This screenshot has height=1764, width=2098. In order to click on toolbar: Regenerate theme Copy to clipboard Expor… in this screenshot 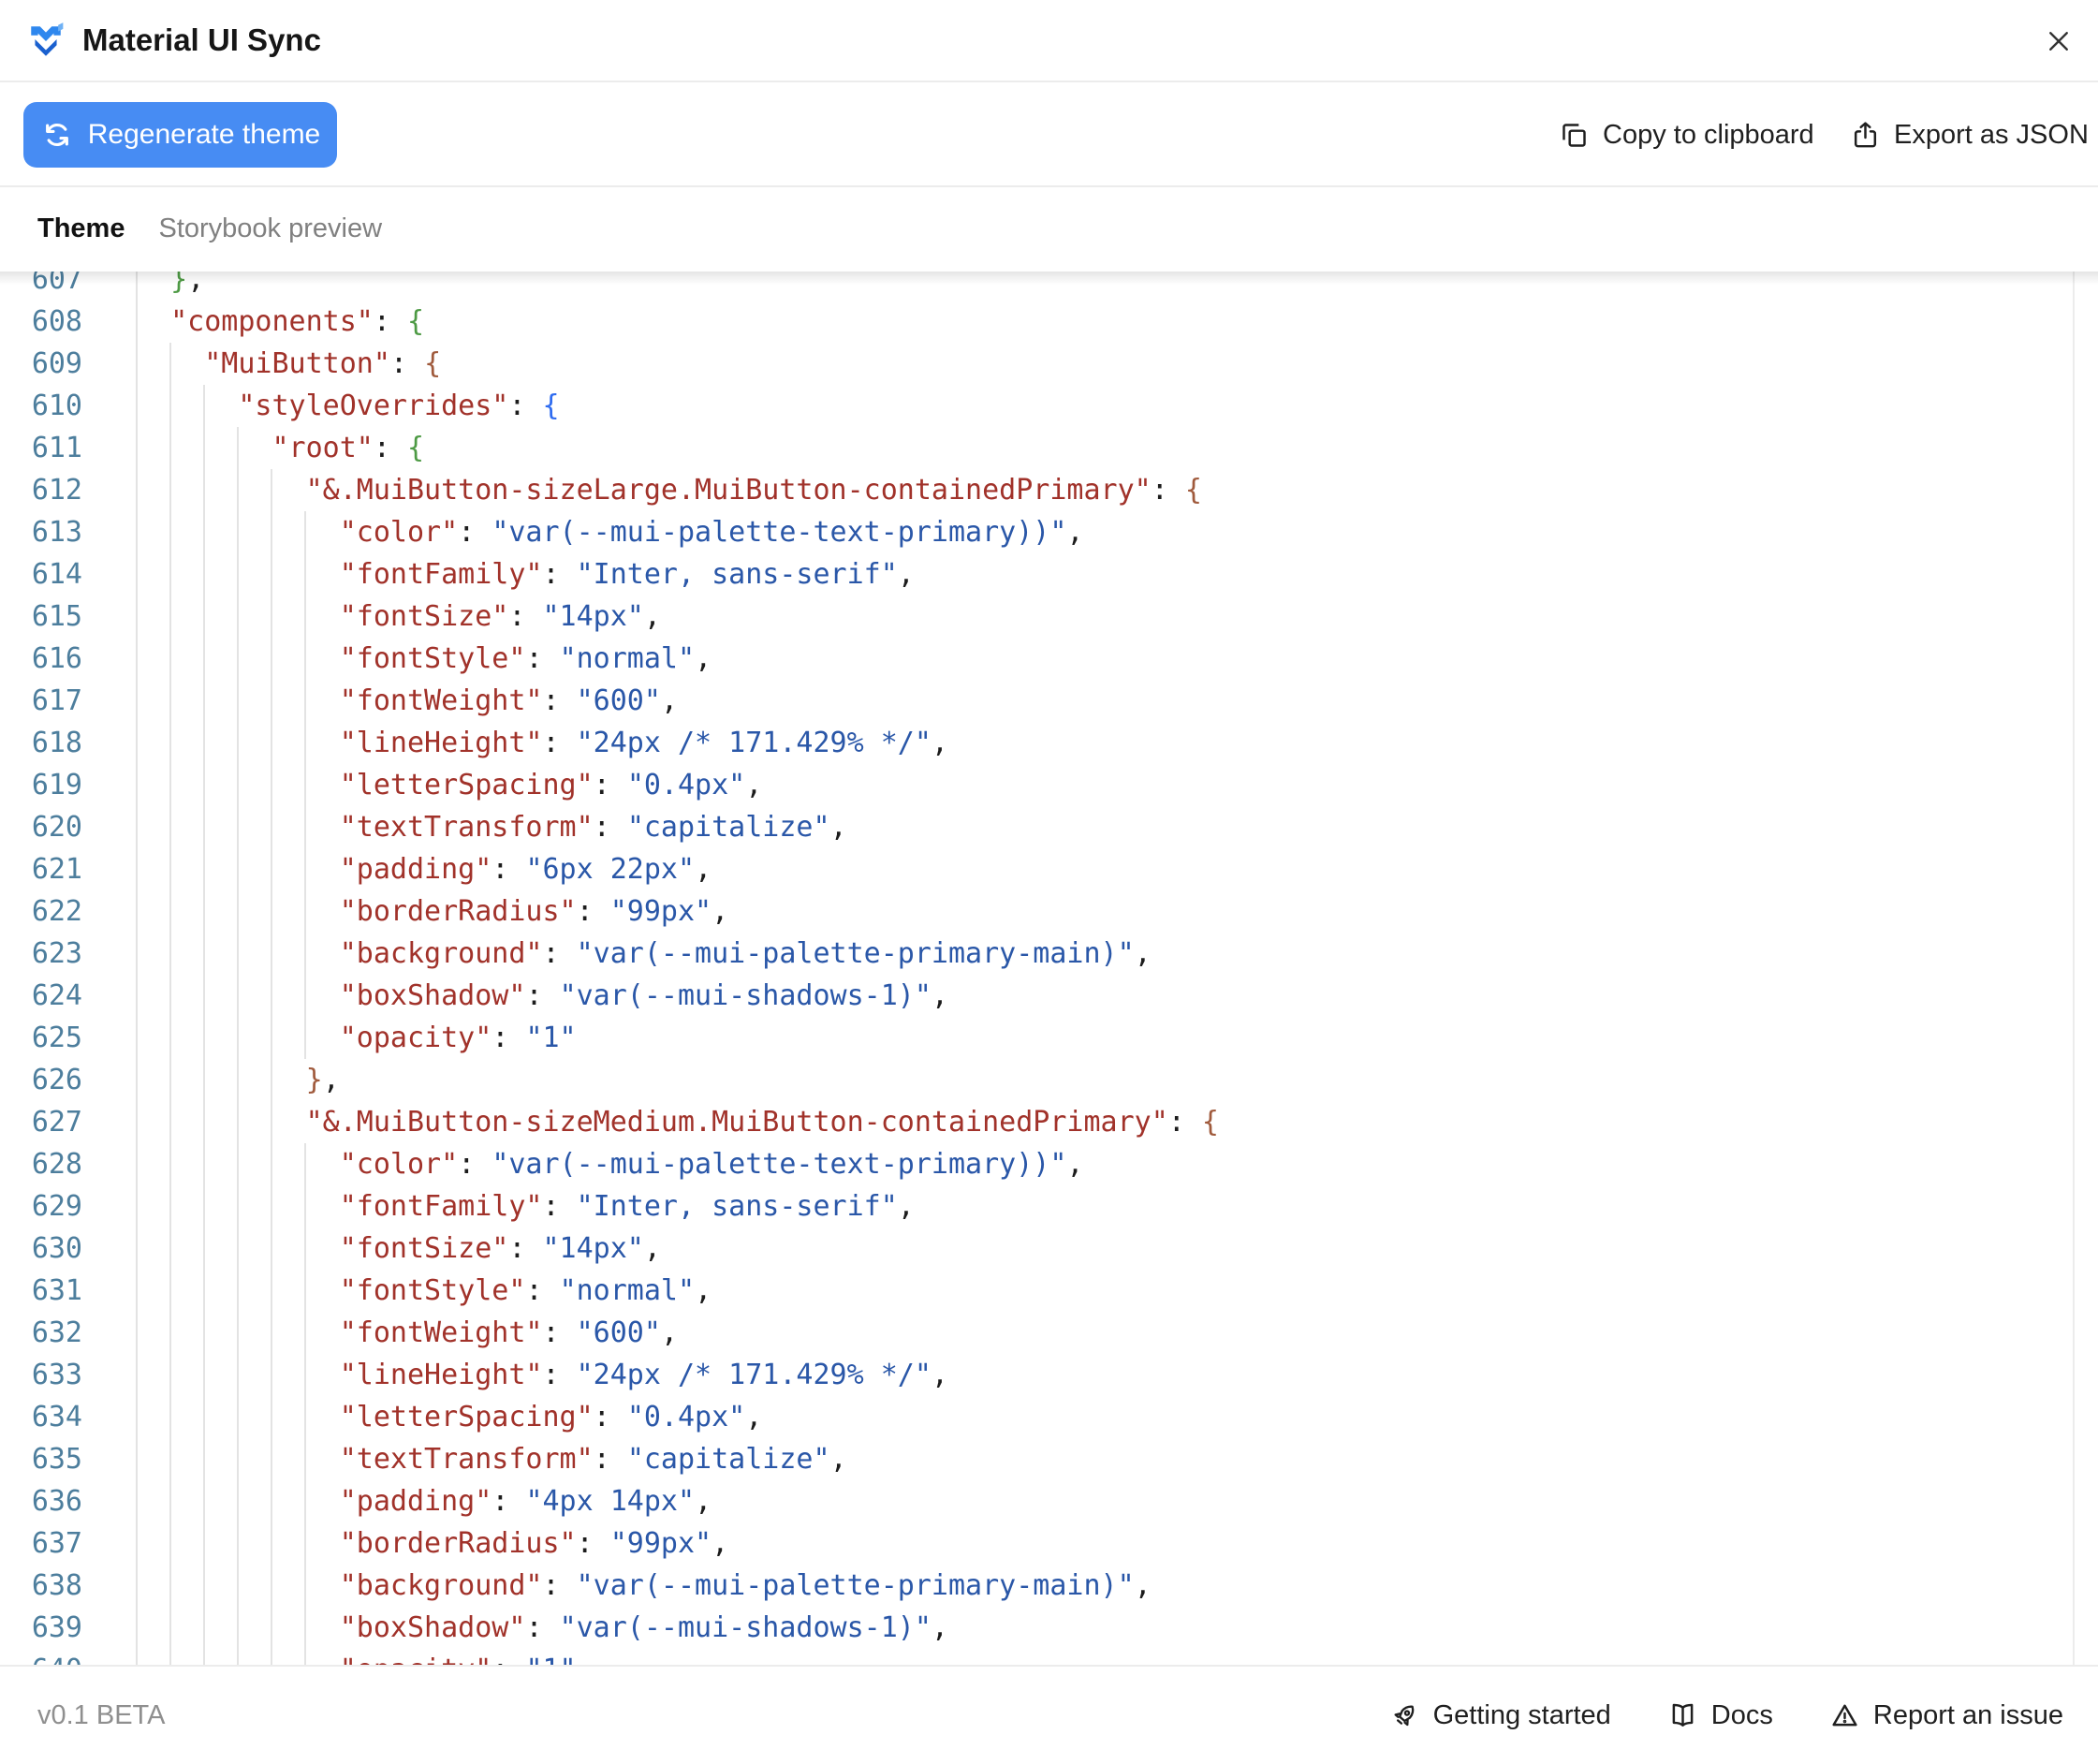, I will do `click(1049, 135)`.